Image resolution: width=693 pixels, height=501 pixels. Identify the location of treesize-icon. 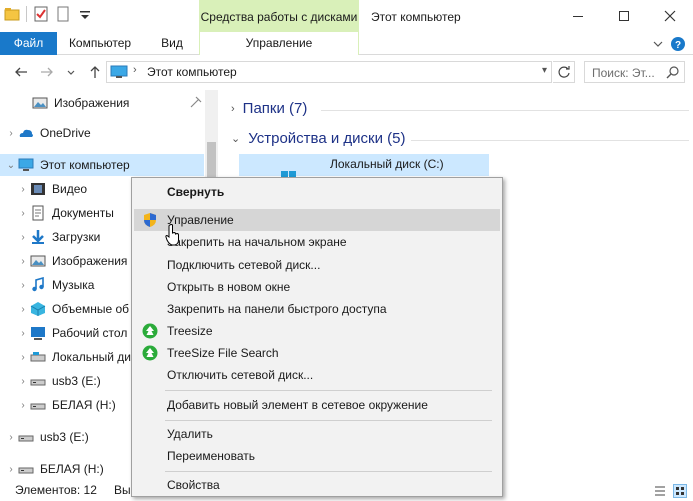
(150, 331).